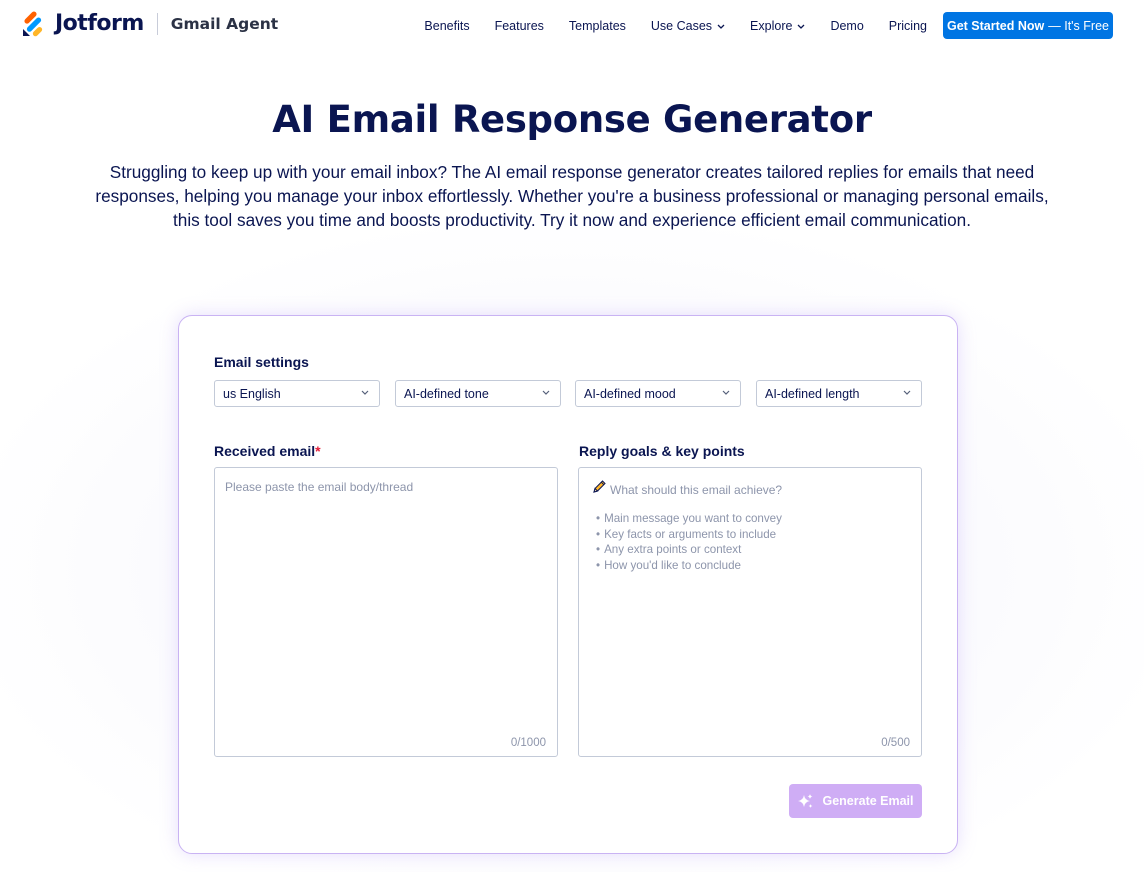 Image resolution: width=1144 pixels, height=872 pixels. What do you see at coordinates (99, 23) in the screenshot?
I see `brand-name: Jotform` at bounding box center [99, 23].